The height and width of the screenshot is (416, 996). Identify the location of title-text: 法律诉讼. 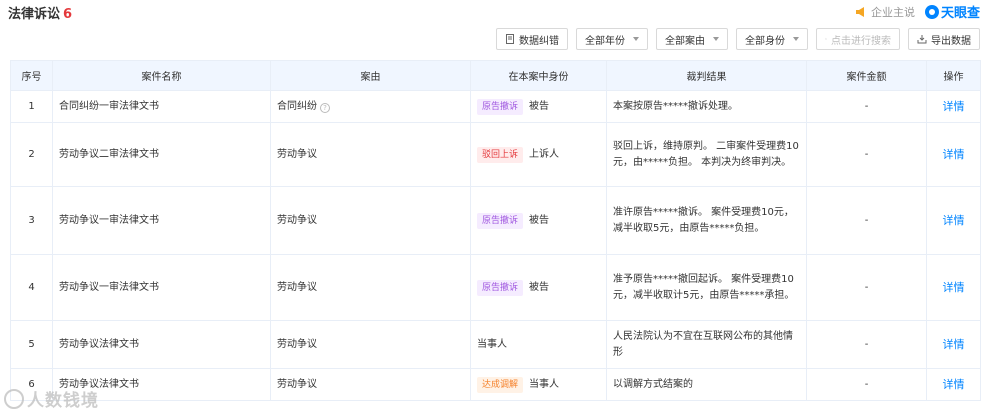
(34, 14).